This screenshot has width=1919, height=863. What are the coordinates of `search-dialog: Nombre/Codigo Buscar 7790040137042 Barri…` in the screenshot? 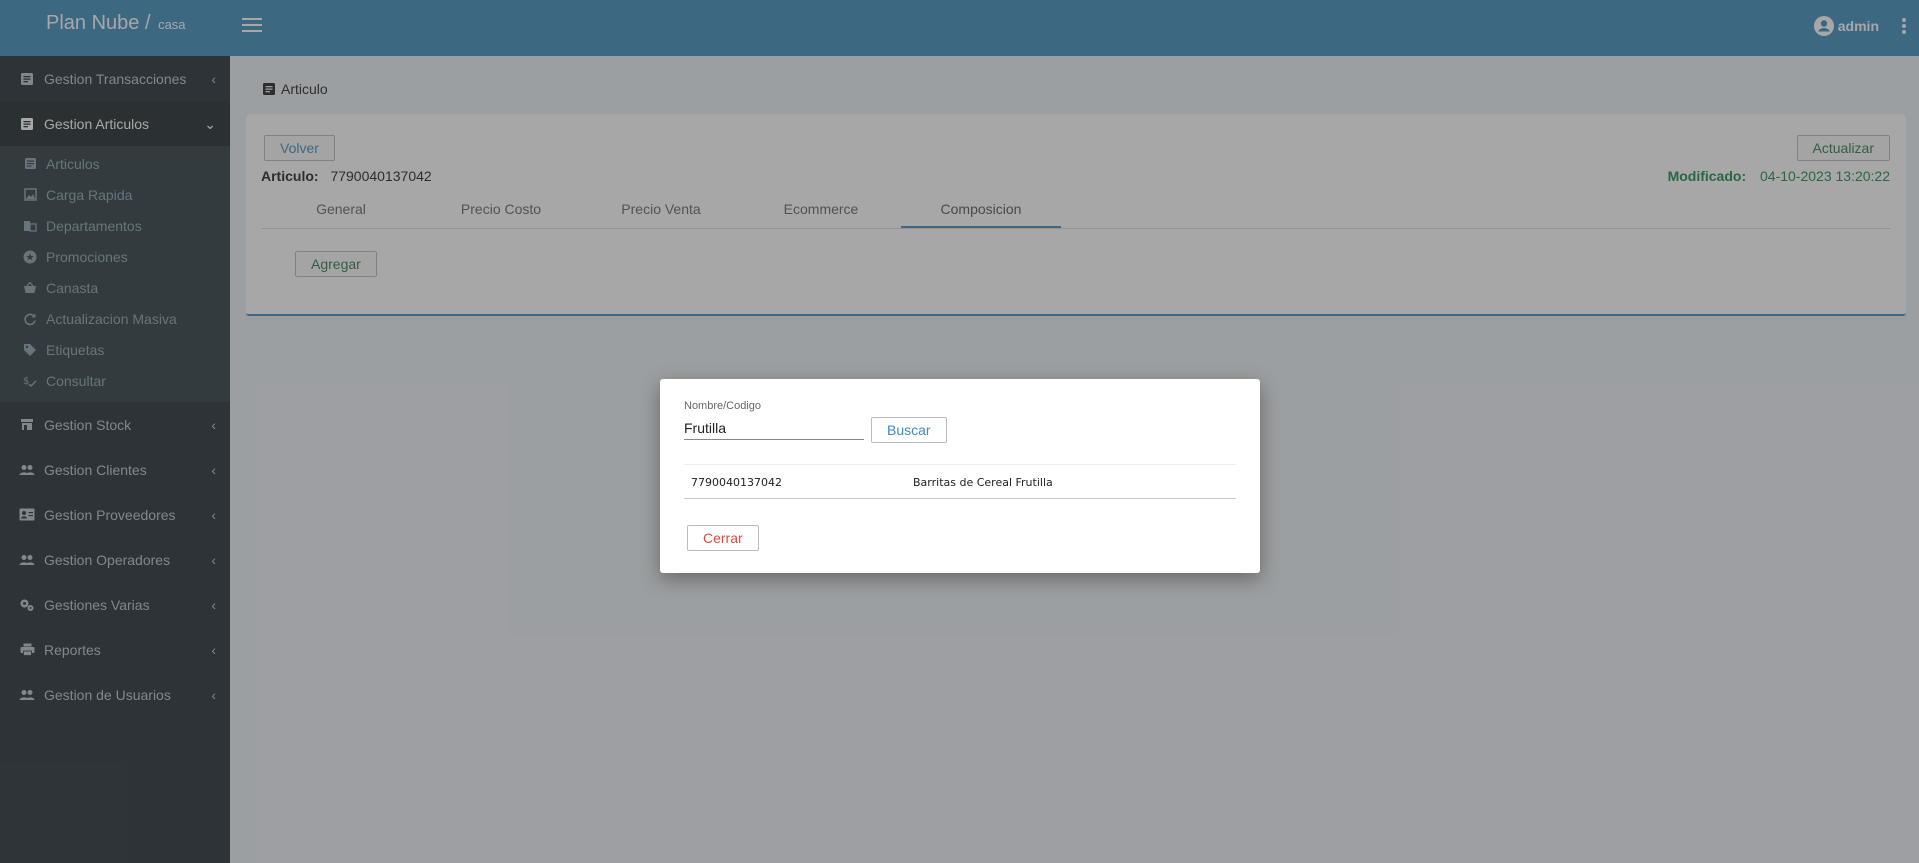 It's located at (960, 476).